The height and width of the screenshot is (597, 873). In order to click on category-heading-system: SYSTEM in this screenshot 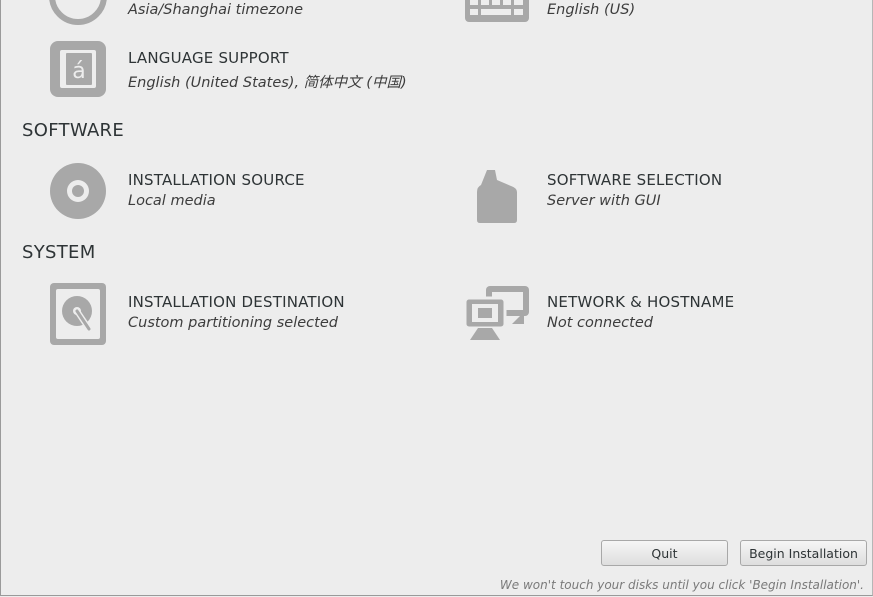, I will do `click(59, 252)`.